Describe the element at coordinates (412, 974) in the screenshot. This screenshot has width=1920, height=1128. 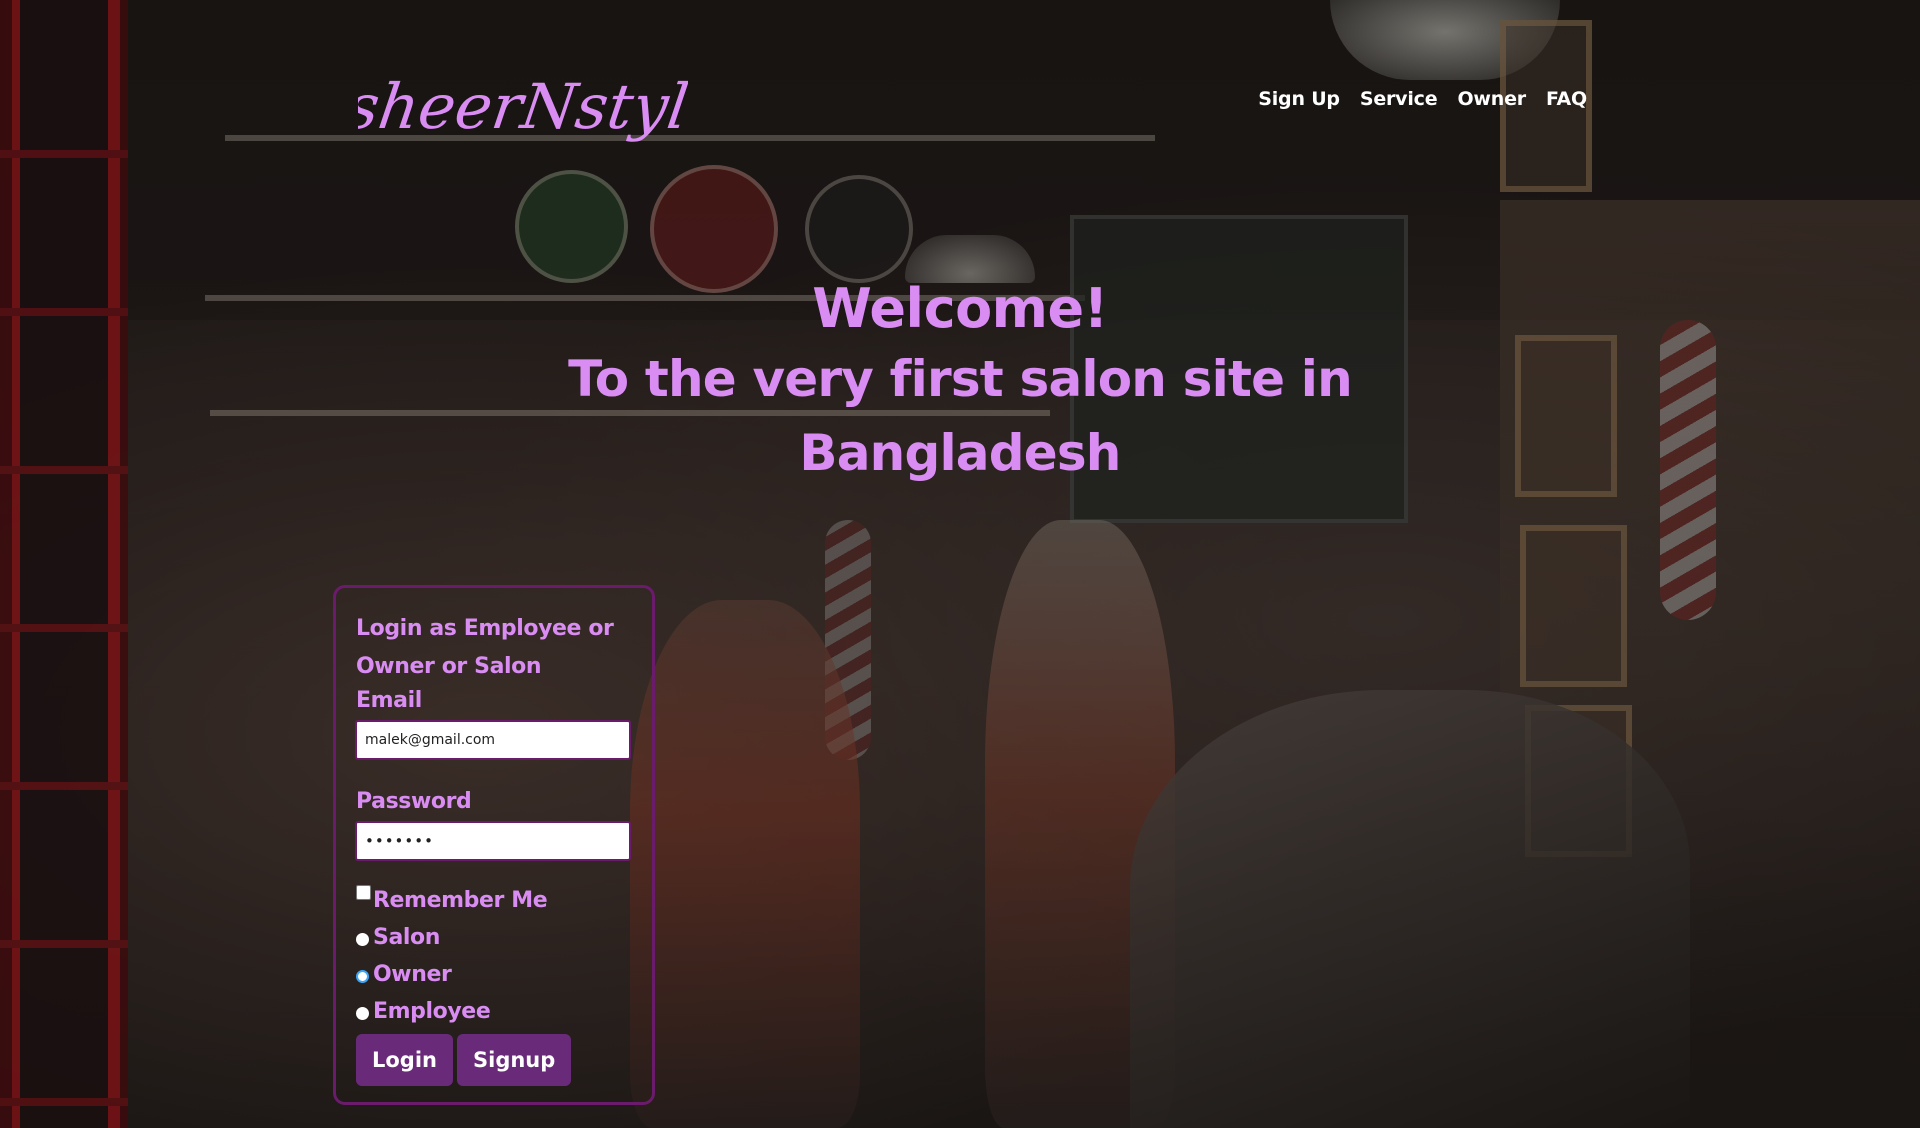
I see `owner-radio-label: Owner` at that location.